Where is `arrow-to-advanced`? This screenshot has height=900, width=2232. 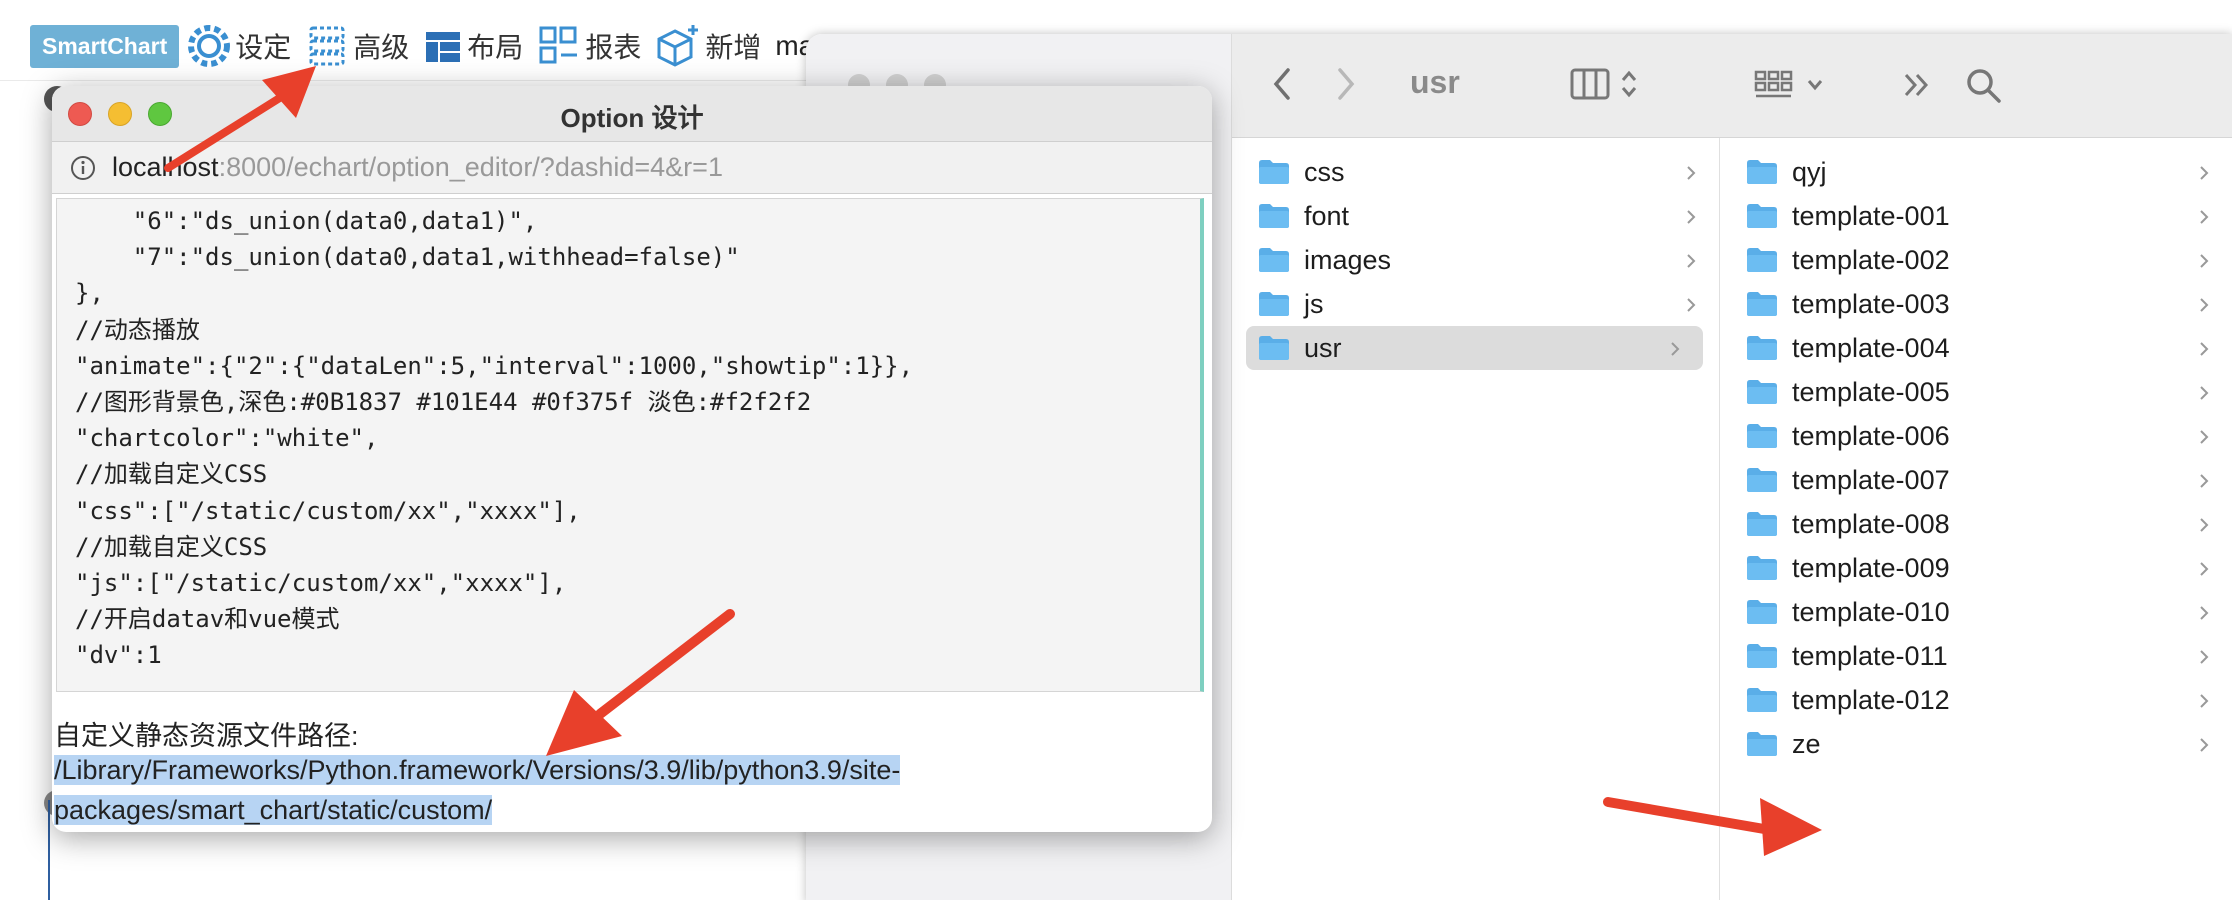 arrow-to-advanced is located at coordinates (240, 119).